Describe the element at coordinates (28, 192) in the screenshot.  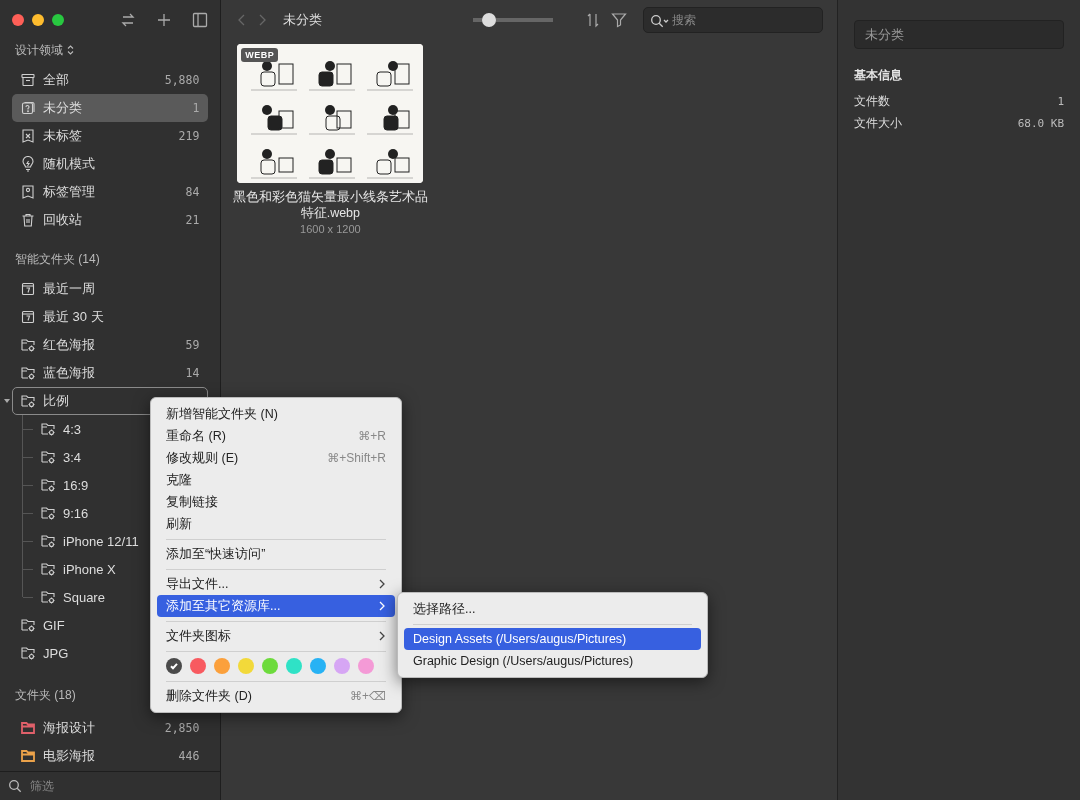
I see `tag-icon` at that location.